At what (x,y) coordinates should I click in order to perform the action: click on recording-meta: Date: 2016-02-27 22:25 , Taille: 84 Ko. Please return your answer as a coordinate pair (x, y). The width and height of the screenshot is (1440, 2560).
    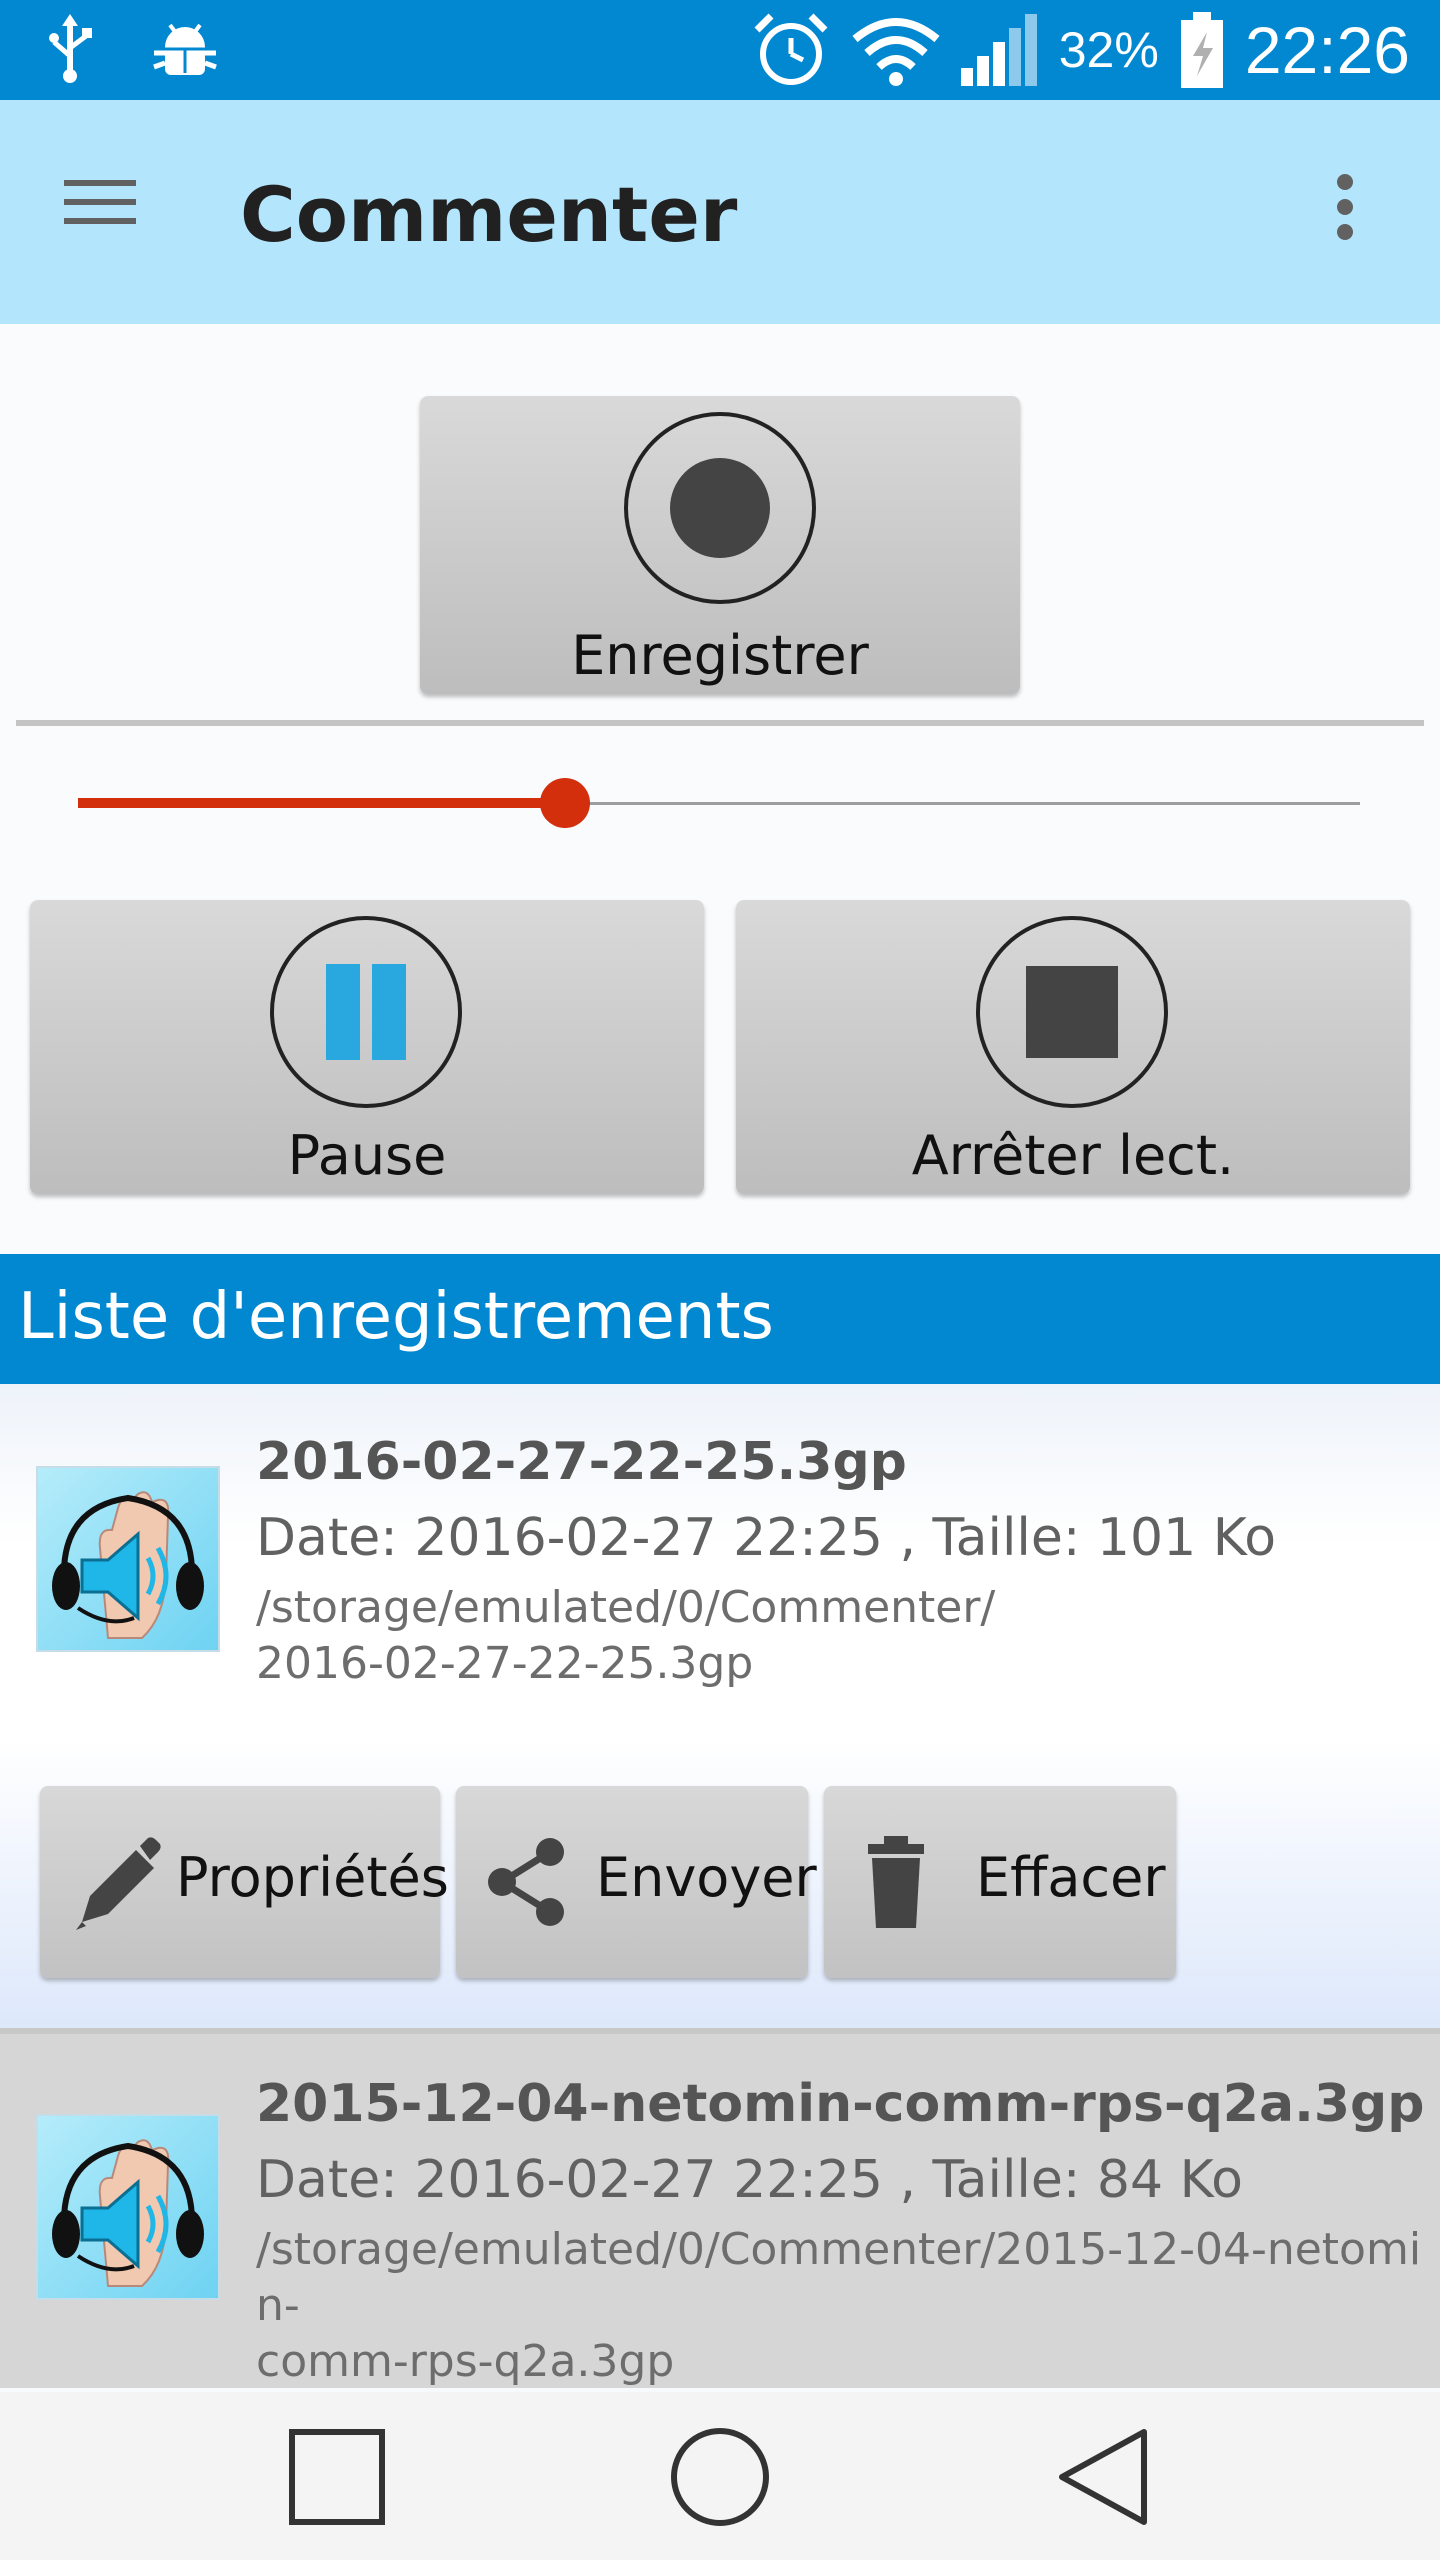
    Looking at the image, I should click on (749, 2180).